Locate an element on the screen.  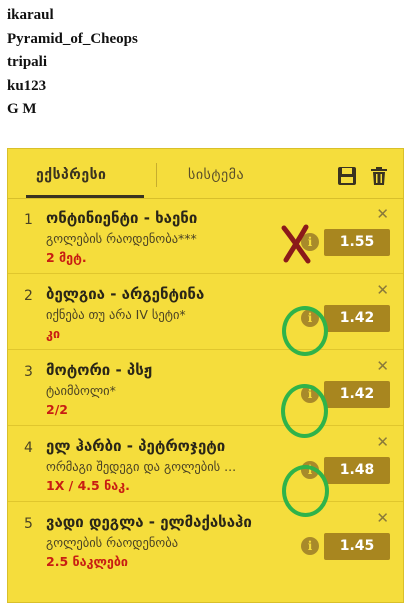
bet-number: 2 is located at coordinates (28, 296).